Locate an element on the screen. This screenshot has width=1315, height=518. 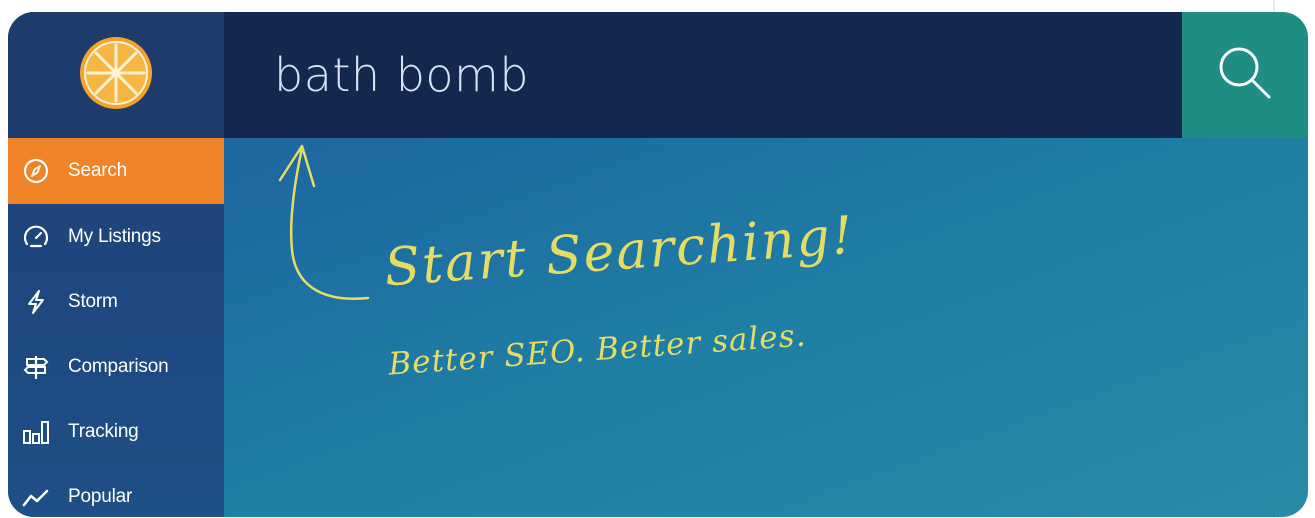
search-button is located at coordinates (1245, 75).